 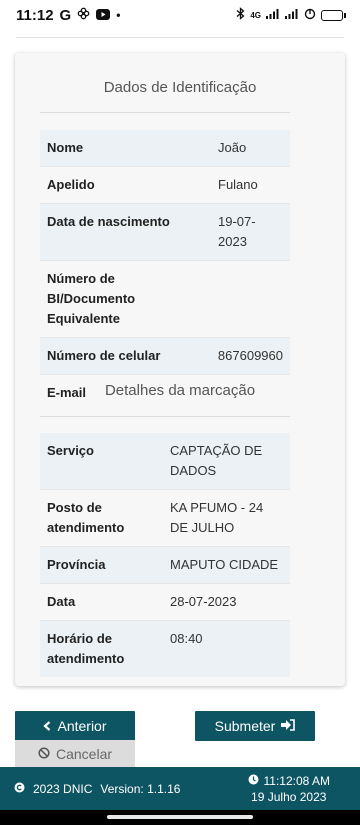 I want to click on table-row: Horário de atendimento 08:40, so click(x=165, y=649).